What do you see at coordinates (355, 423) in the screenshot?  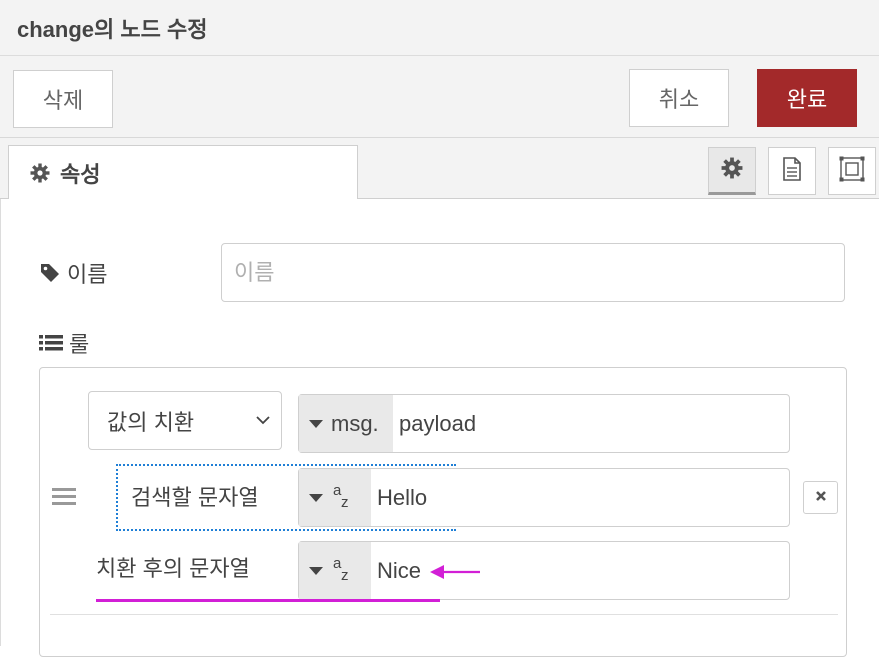 I see `property-type-label: msg.` at bounding box center [355, 423].